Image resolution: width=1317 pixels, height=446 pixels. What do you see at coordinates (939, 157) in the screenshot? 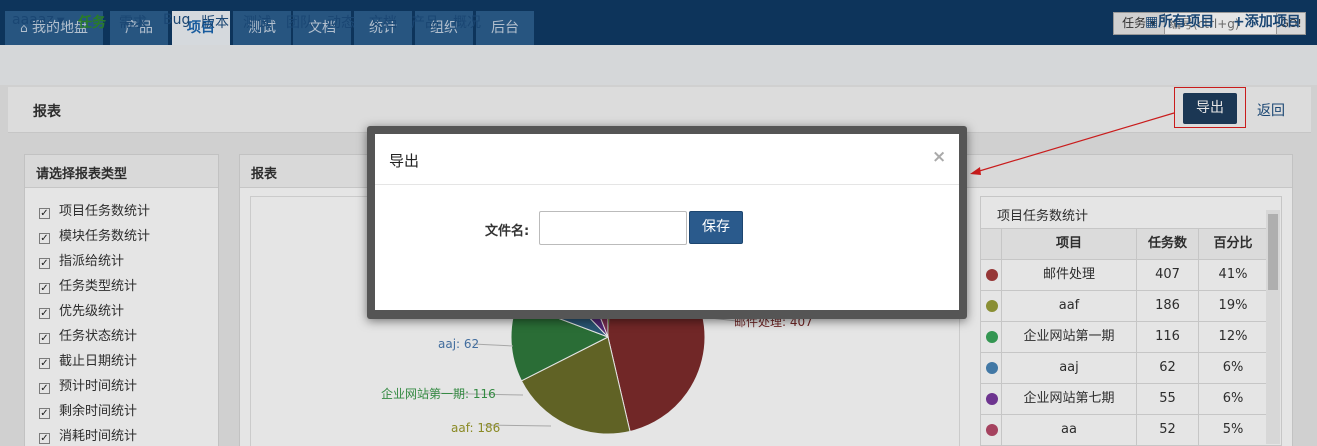
I see `close-icon: ×` at bounding box center [939, 157].